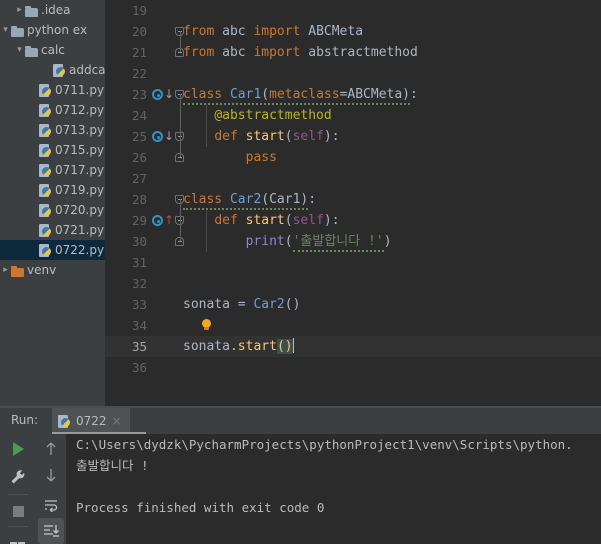 This screenshot has width=601, height=544. What do you see at coordinates (139, 157) in the screenshot?
I see `line-number: 26` at bounding box center [139, 157].